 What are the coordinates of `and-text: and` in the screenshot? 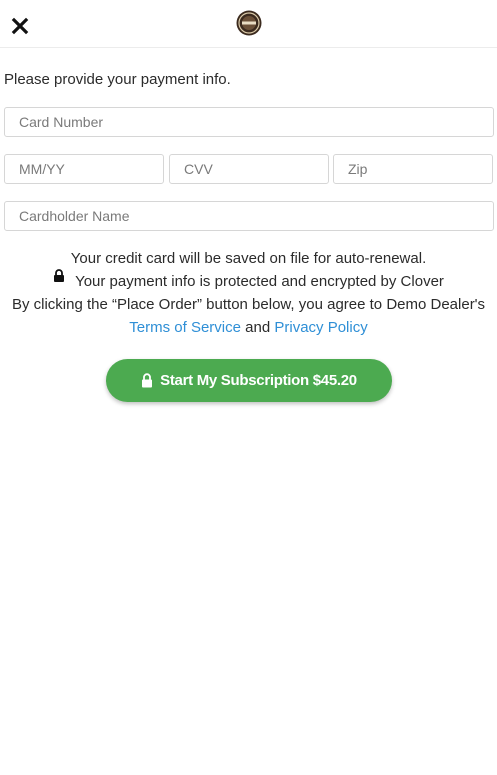 It's located at (258, 327).